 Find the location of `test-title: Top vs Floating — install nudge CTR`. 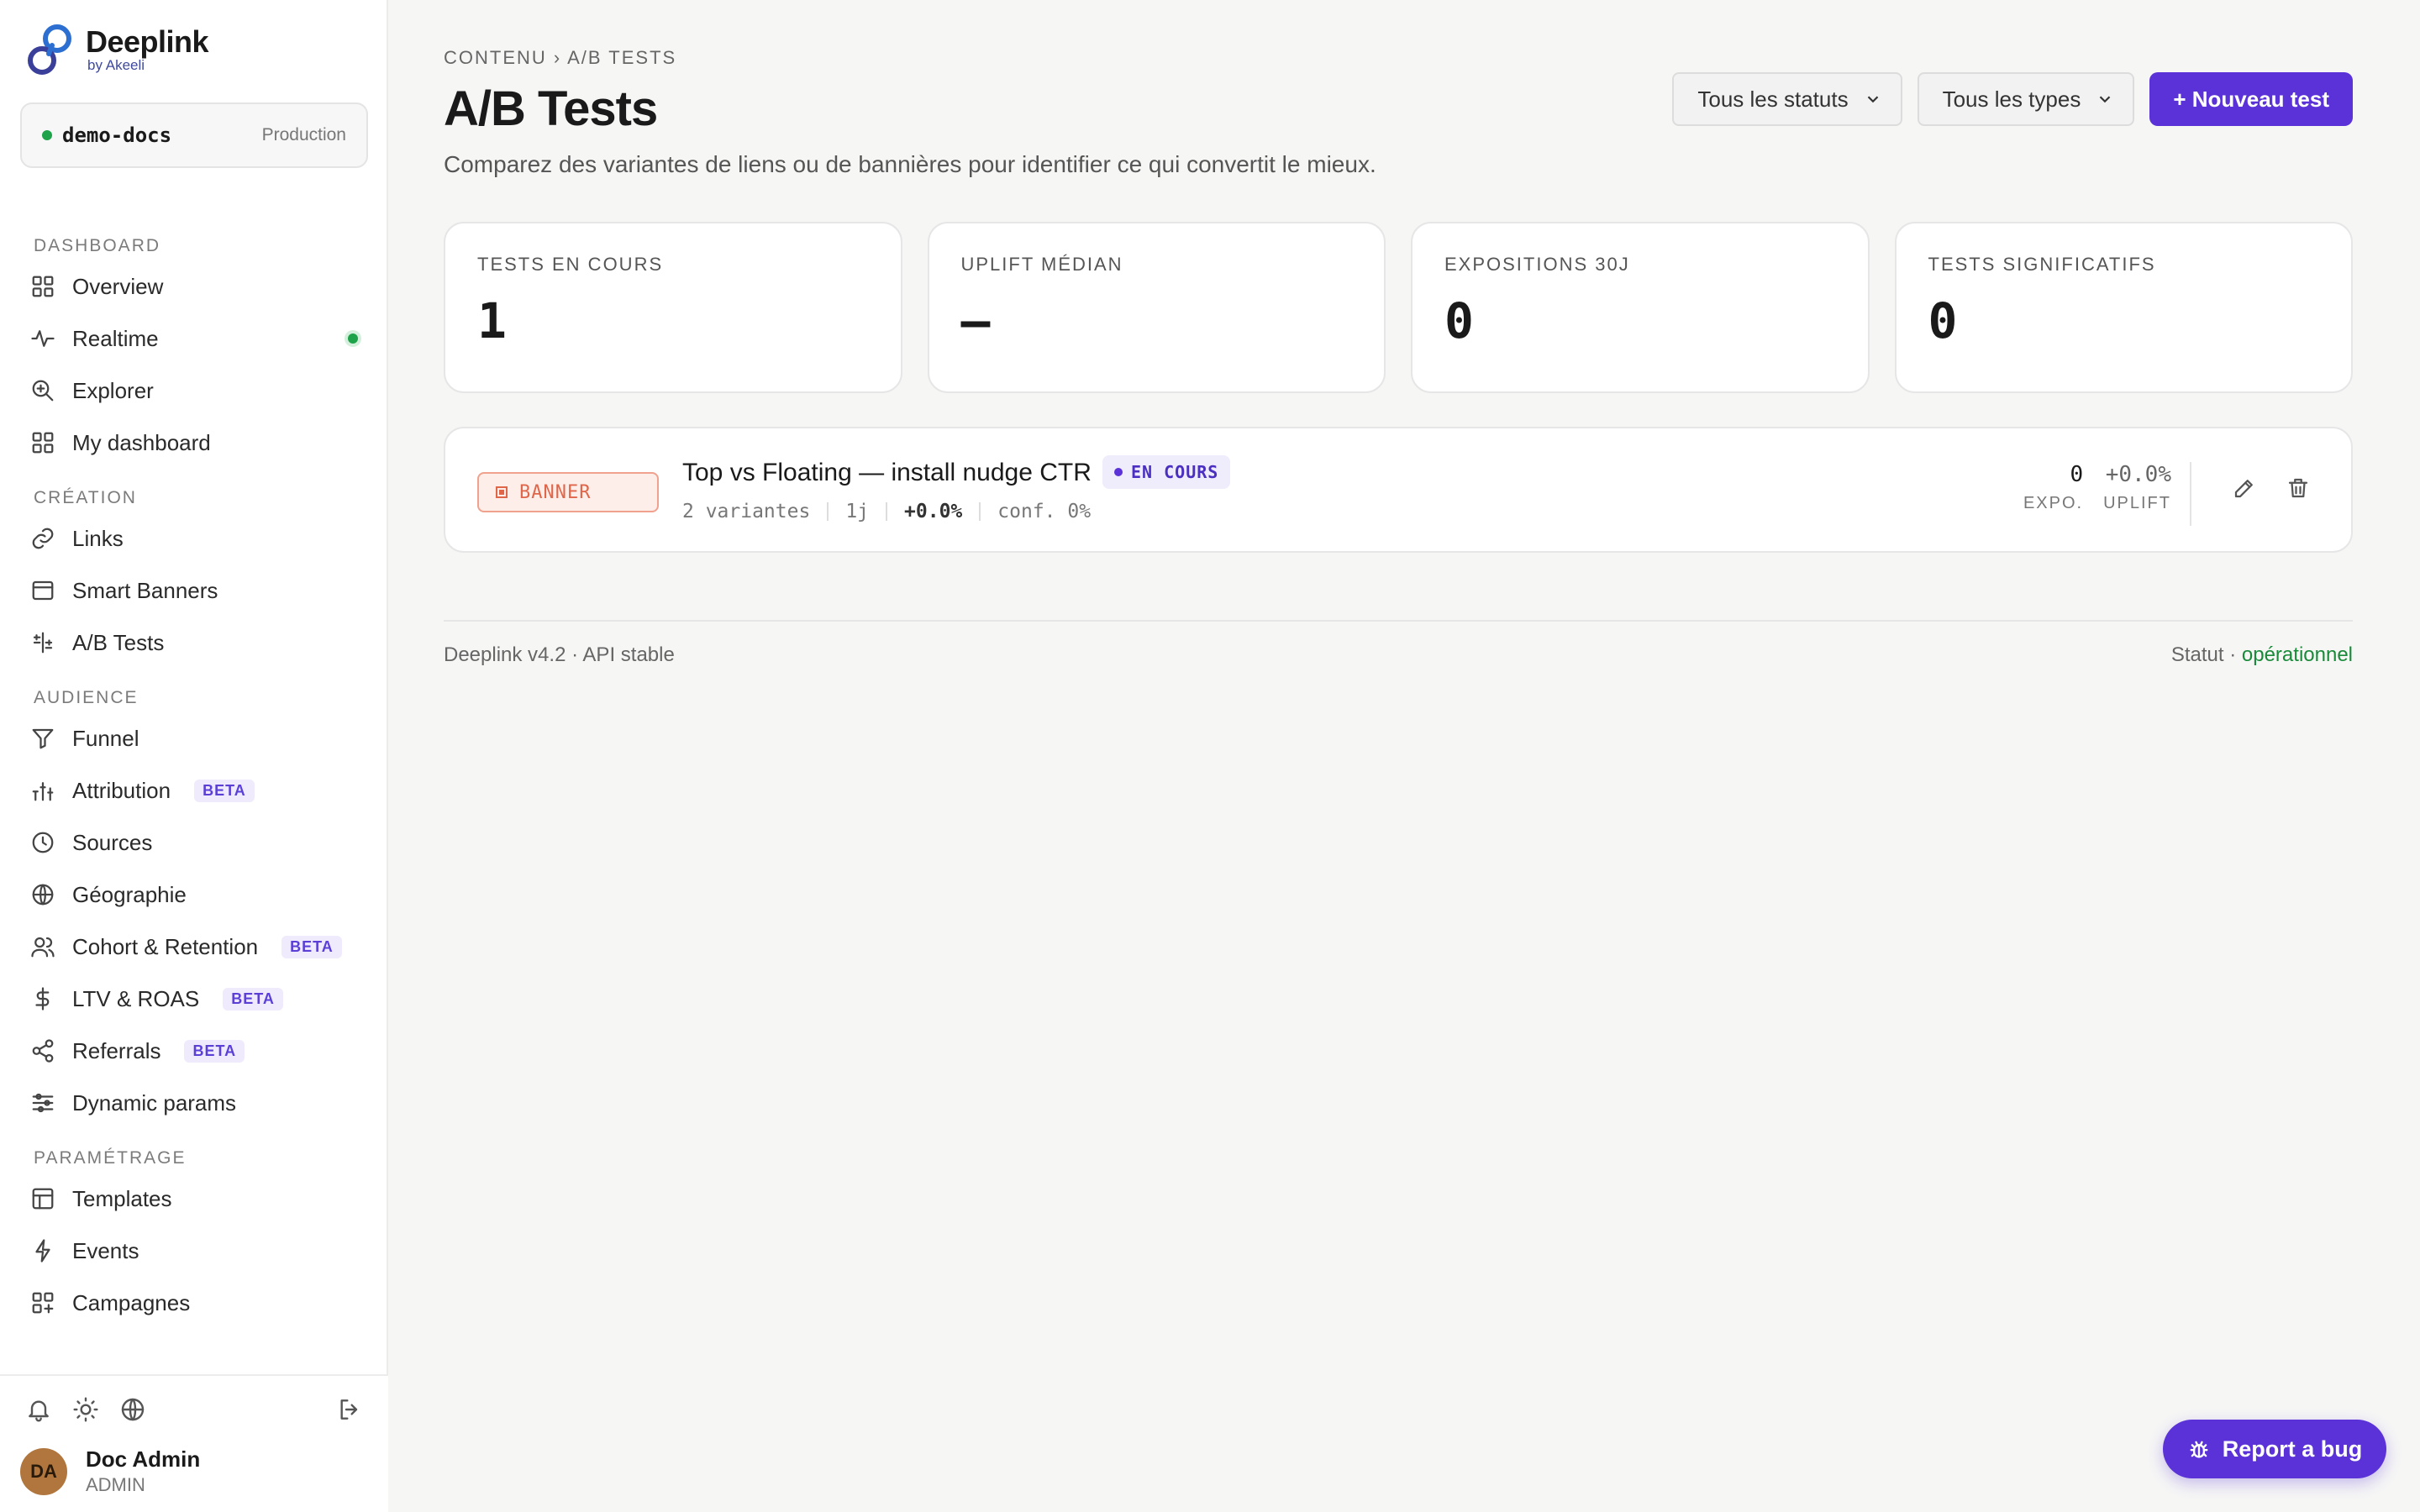

test-title: Top vs Floating — install nudge CTR is located at coordinates (887, 473).